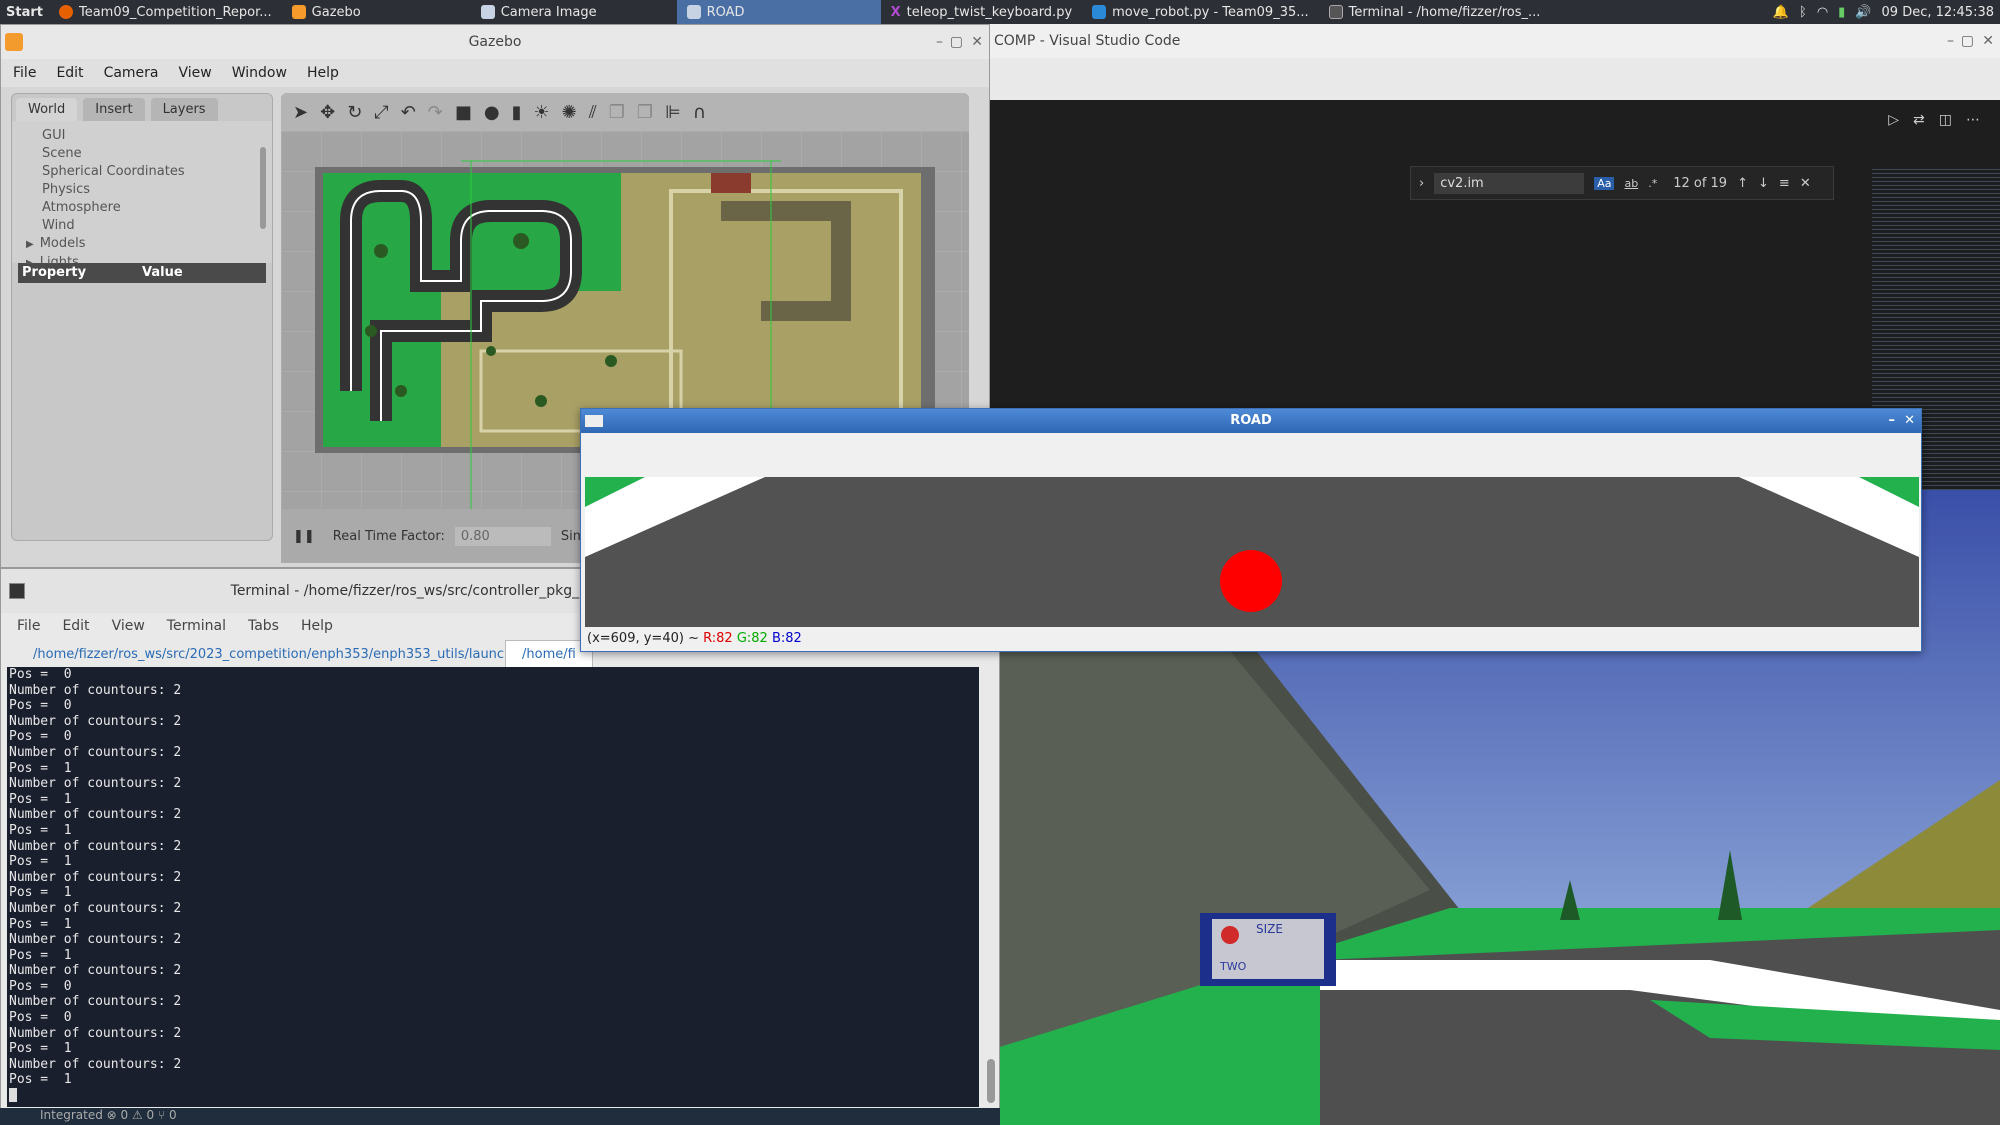 This screenshot has width=2000, height=1125. What do you see at coordinates (142, 172) in the screenshot?
I see `tree-item-spherical: Spherical Coordinates` at bounding box center [142, 172].